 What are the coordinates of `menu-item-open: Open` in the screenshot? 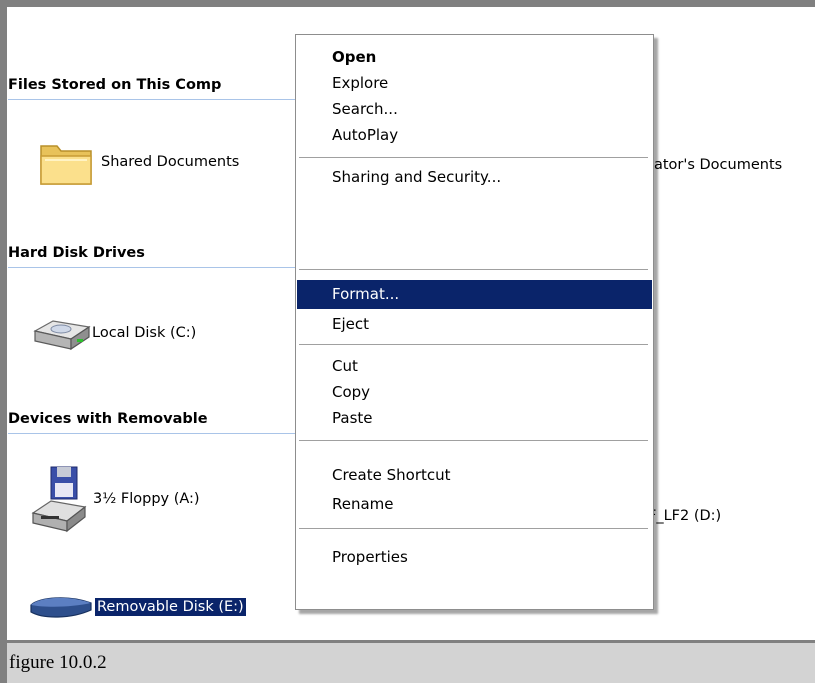 It's located at (474, 57).